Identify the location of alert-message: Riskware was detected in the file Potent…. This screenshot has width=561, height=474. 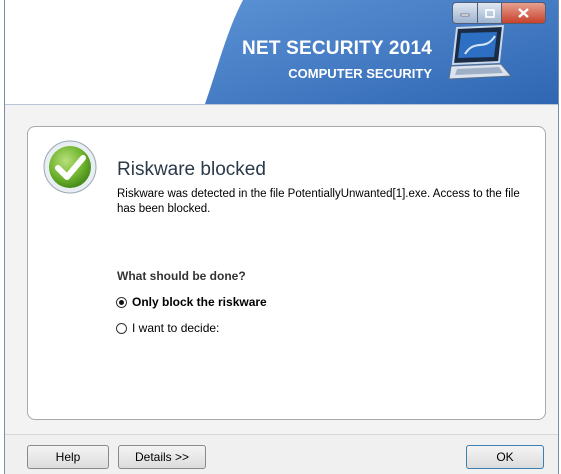
(318, 201).